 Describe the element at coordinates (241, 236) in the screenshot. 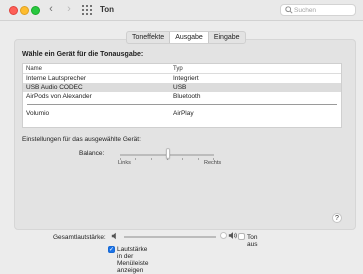

I see `mute-checkbox` at that location.